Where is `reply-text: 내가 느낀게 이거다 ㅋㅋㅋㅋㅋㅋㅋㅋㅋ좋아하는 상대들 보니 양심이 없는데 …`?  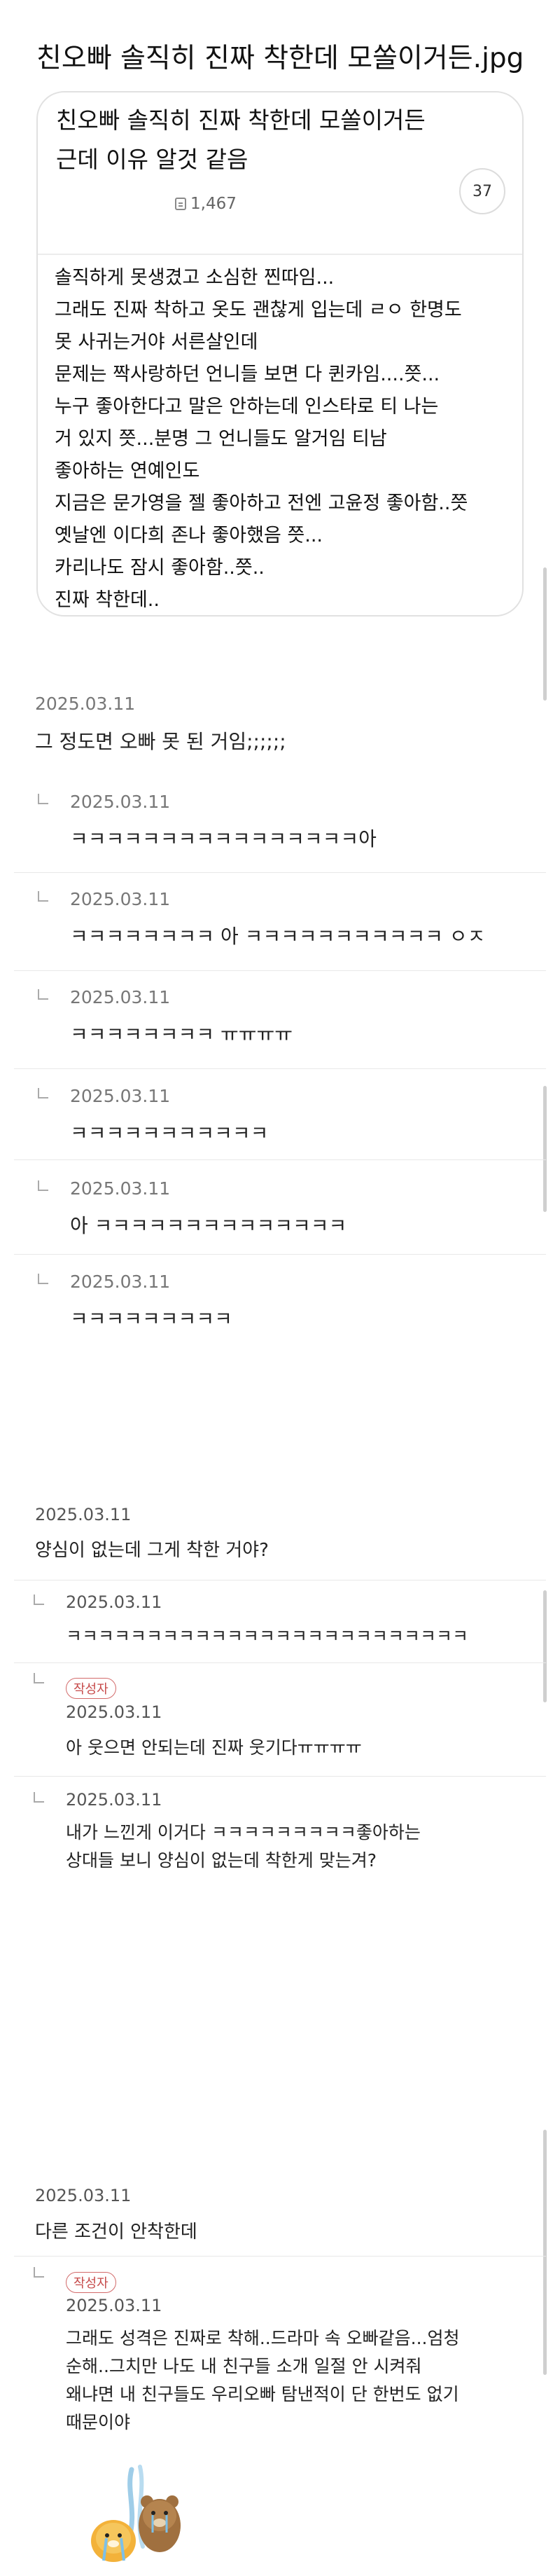
reply-text: 내가 느낀게 이거다 ㅋㅋㅋㅋㅋㅋㅋㅋㅋ좋아하는 상대들 보니 양심이 없는데 … is located at coordinates (243, 1847).